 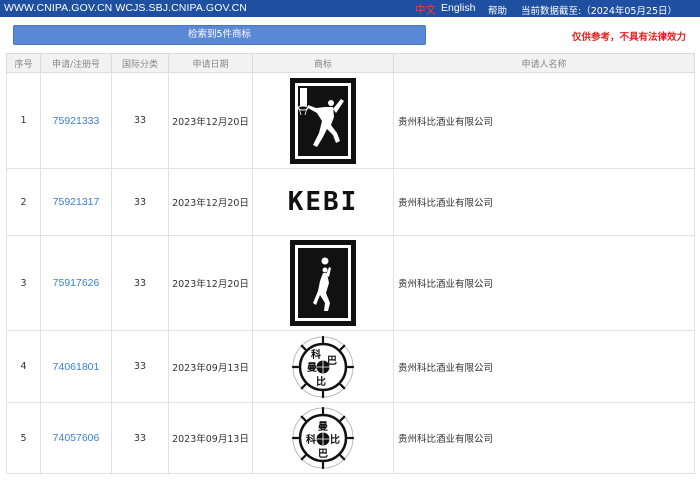 What do you see at coordinates (323, 63) in the screenshot?
I see `column-header-mark: 商标` at bounding box center [323, 63].